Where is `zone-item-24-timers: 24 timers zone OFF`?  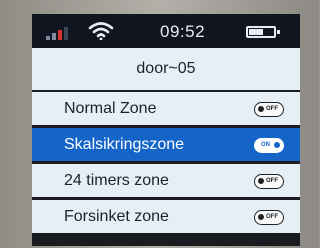 zone-item-24-timers: 24 timers zone OFF is located at coordinates (166, 182).